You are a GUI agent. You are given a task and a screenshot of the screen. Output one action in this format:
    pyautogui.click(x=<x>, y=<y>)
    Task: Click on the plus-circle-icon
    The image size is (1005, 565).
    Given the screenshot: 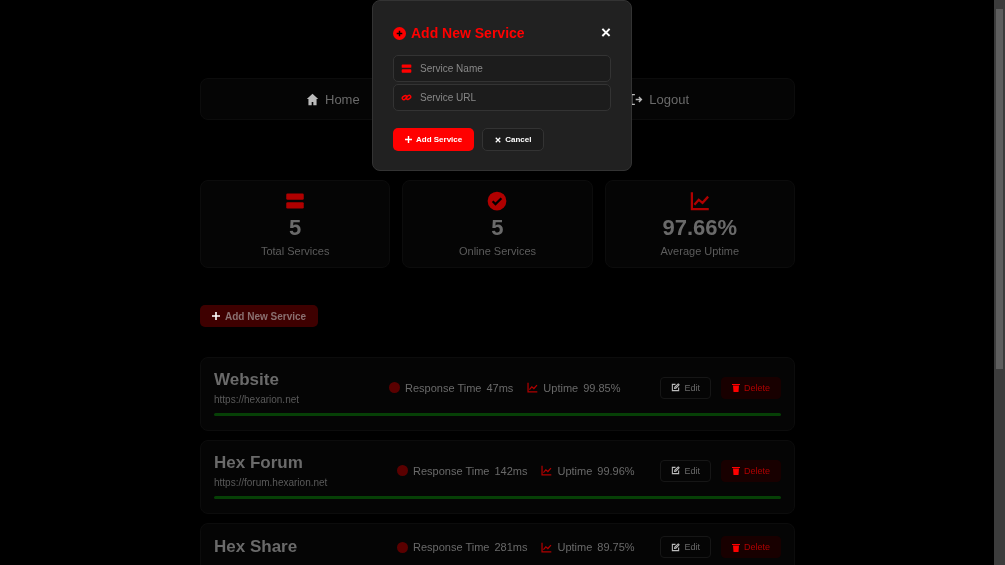 What is the action you would take?
    pyautogui.click(x=399, y=33)
    